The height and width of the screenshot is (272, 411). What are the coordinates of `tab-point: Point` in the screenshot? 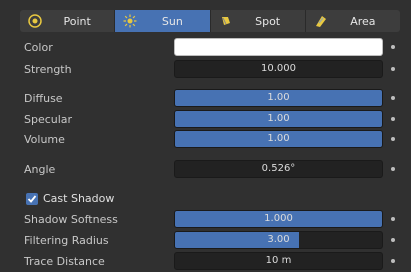 It's located at (68, 21).